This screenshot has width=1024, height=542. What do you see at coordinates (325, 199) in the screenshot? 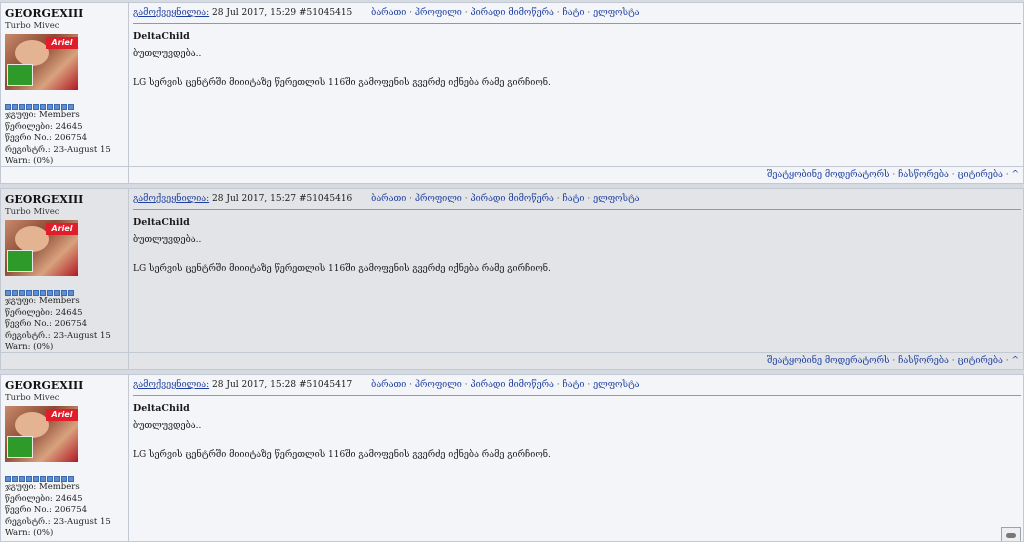
I see `post-id: #51045416` at bounding box center [325, 199].